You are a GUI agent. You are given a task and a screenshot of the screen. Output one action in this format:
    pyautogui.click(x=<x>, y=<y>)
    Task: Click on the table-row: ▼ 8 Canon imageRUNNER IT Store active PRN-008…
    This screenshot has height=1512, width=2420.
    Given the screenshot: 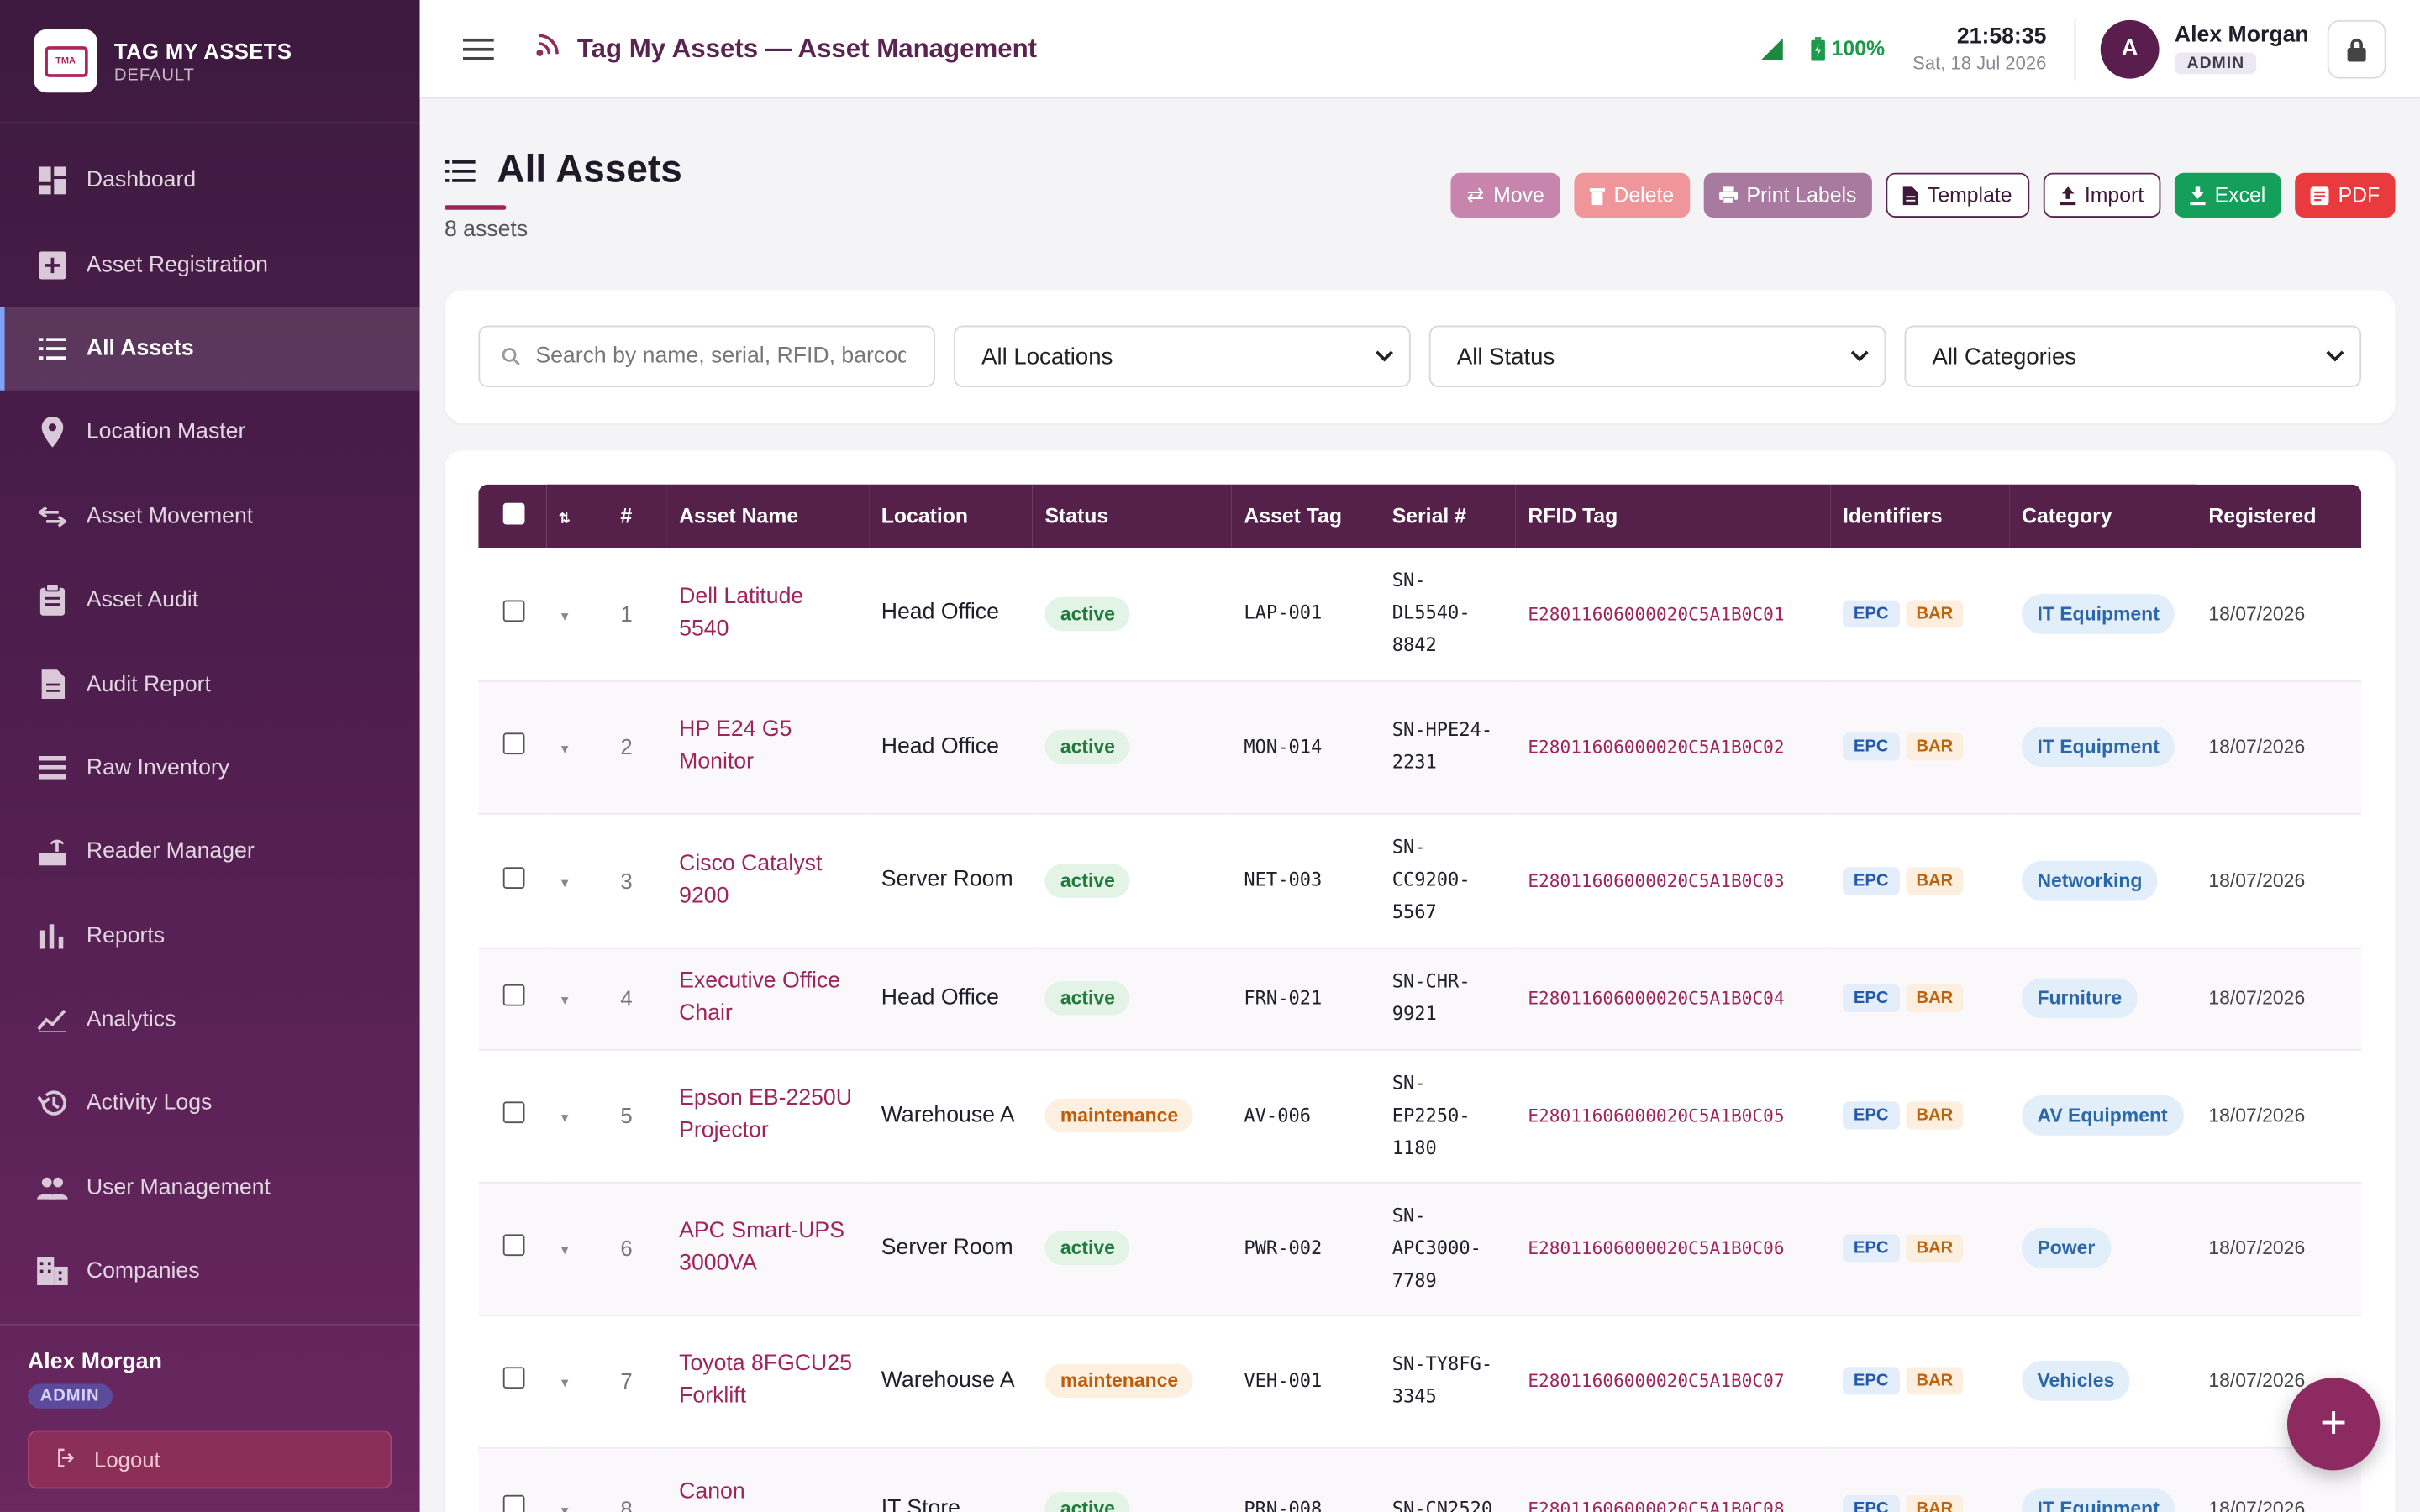 What is the action you would take?
    pyautogui.click(x=1420, y=1479)
    